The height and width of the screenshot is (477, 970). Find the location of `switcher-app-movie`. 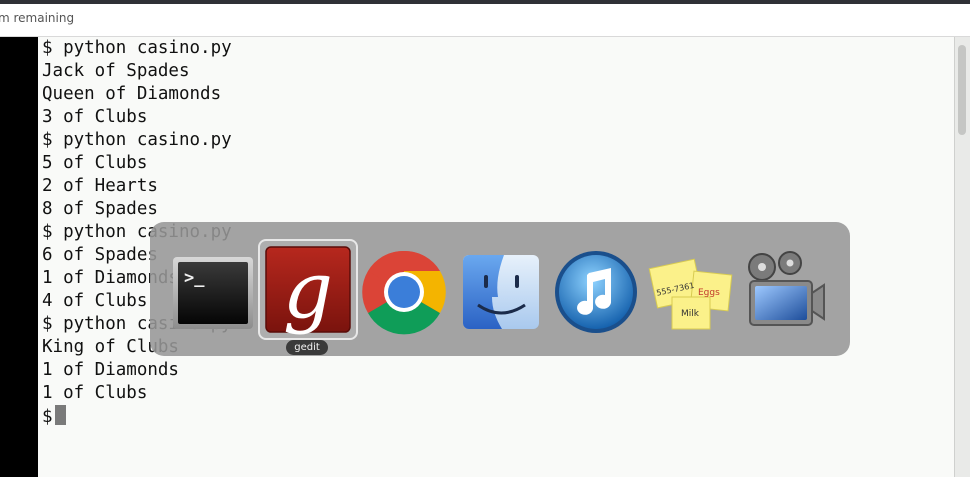

switcher-app-movie is located at coordinates (785, 292).